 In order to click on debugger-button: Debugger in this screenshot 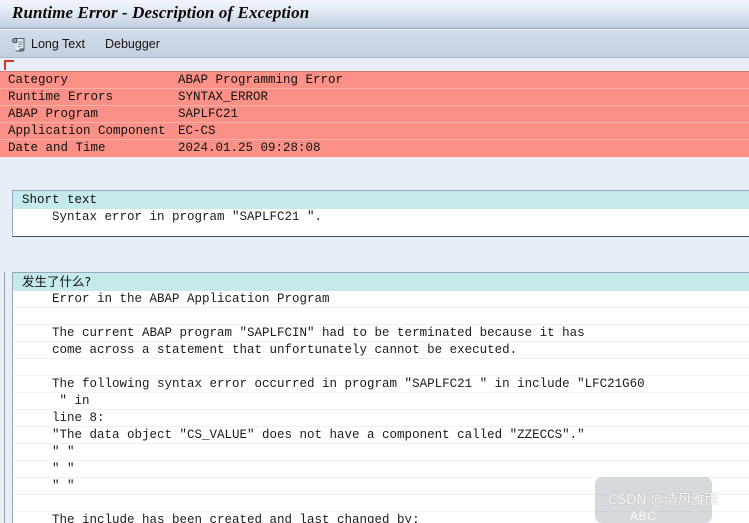, I will do `click(132, 44)`.